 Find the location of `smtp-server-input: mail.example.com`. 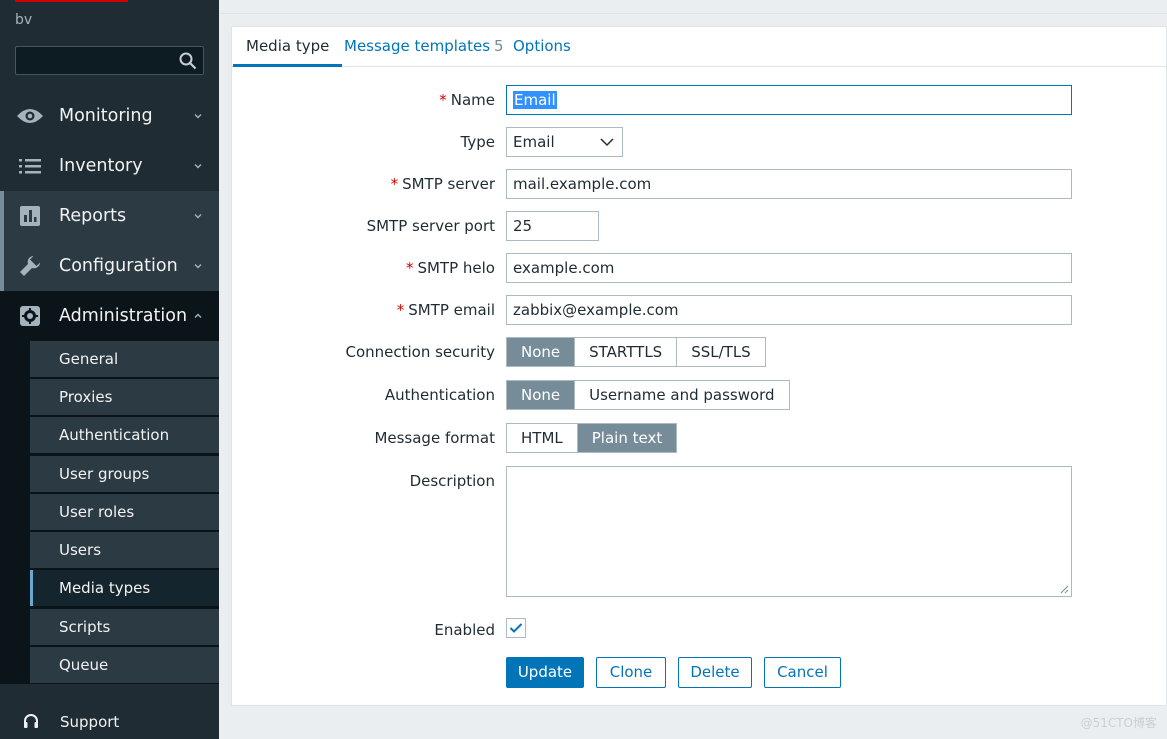

smtp-server-input: mail.example.com is located at coordinates (789, 184).